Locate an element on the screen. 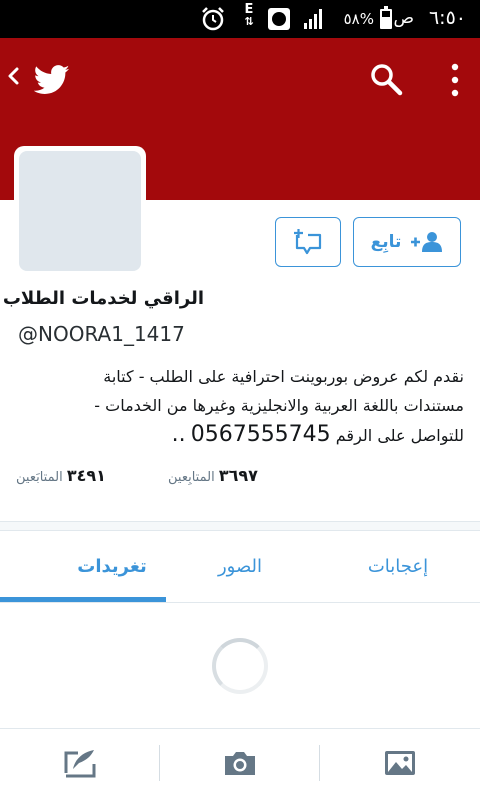  bio-phone-number: 0567555745 is located at coordinates (260, 434).